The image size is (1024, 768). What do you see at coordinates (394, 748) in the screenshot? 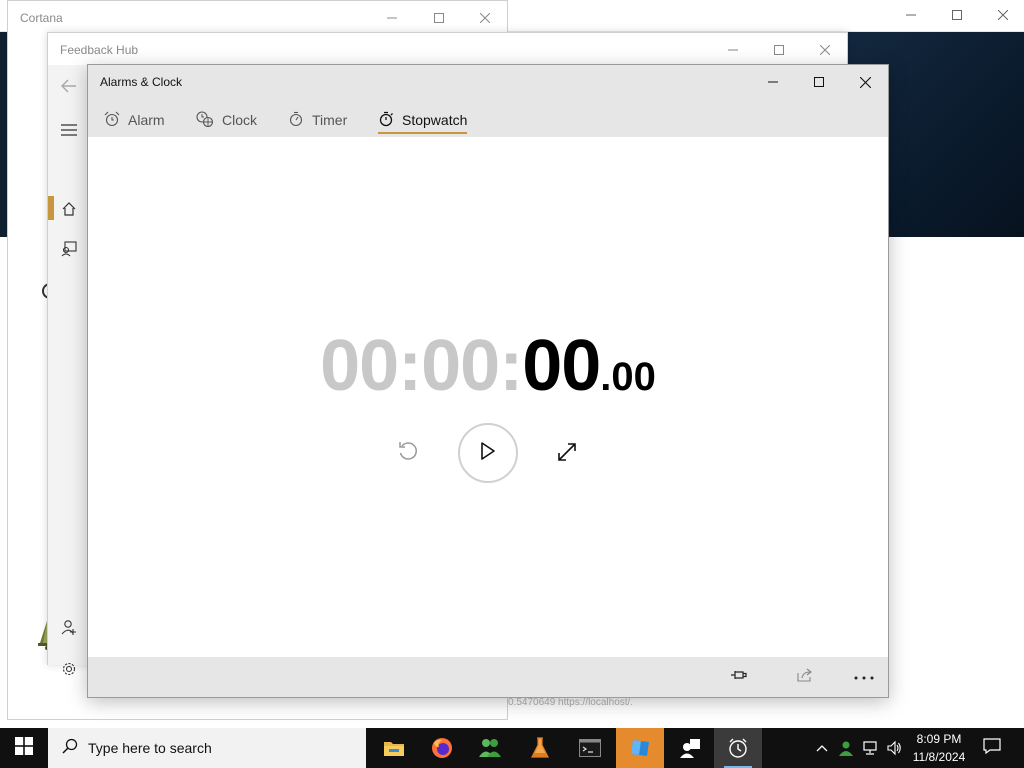
I see `file-explorer-icon` at bounding box center [394, 748].